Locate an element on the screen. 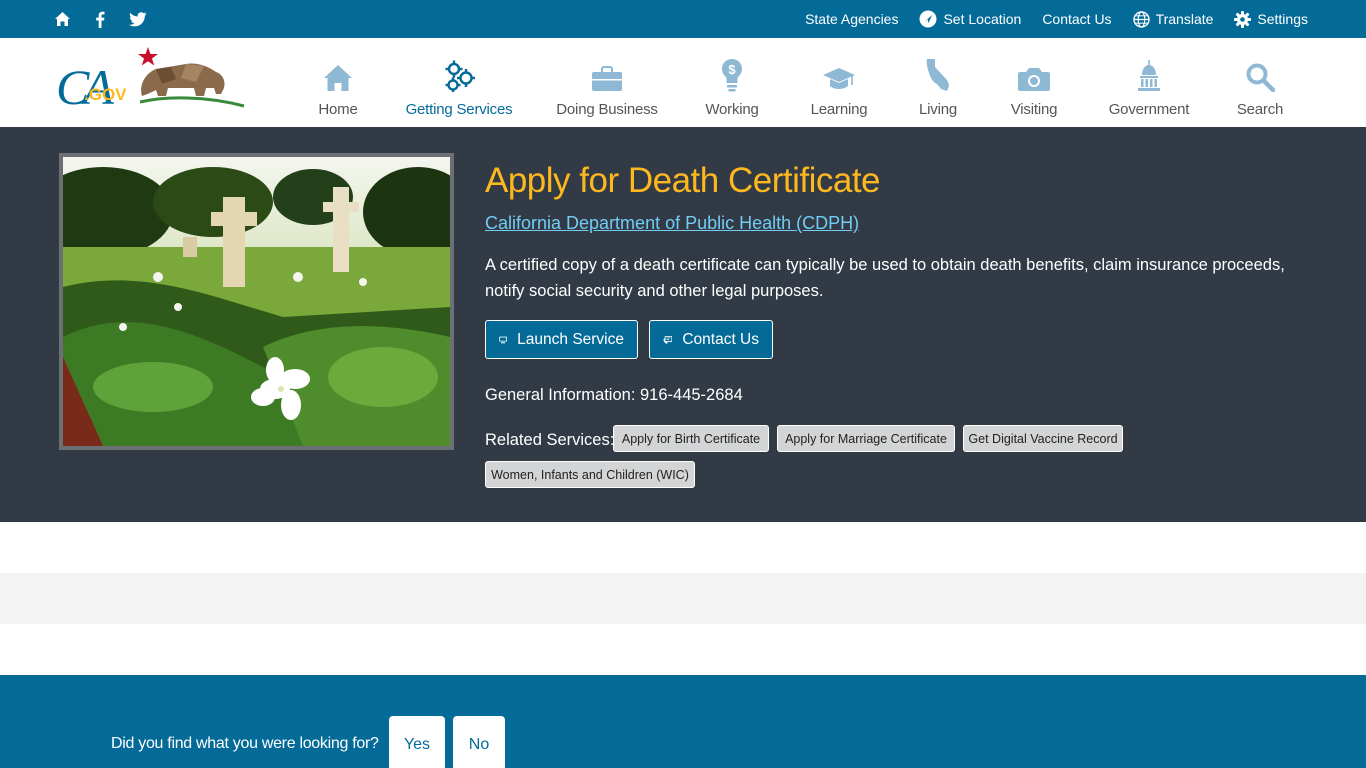 The width and height of the screenshot is (1366, 768). translate-label: Translate is located at coordinates (1184, 19).